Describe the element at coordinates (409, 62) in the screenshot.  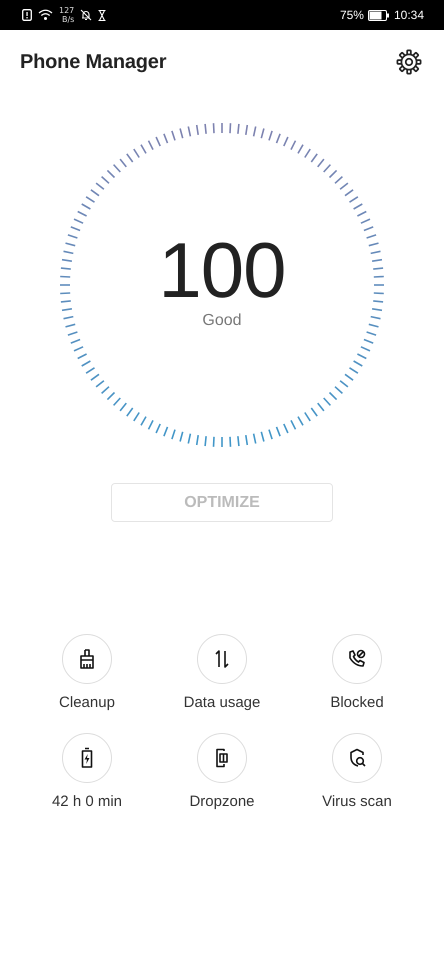
I see `settings-icon` at that location.